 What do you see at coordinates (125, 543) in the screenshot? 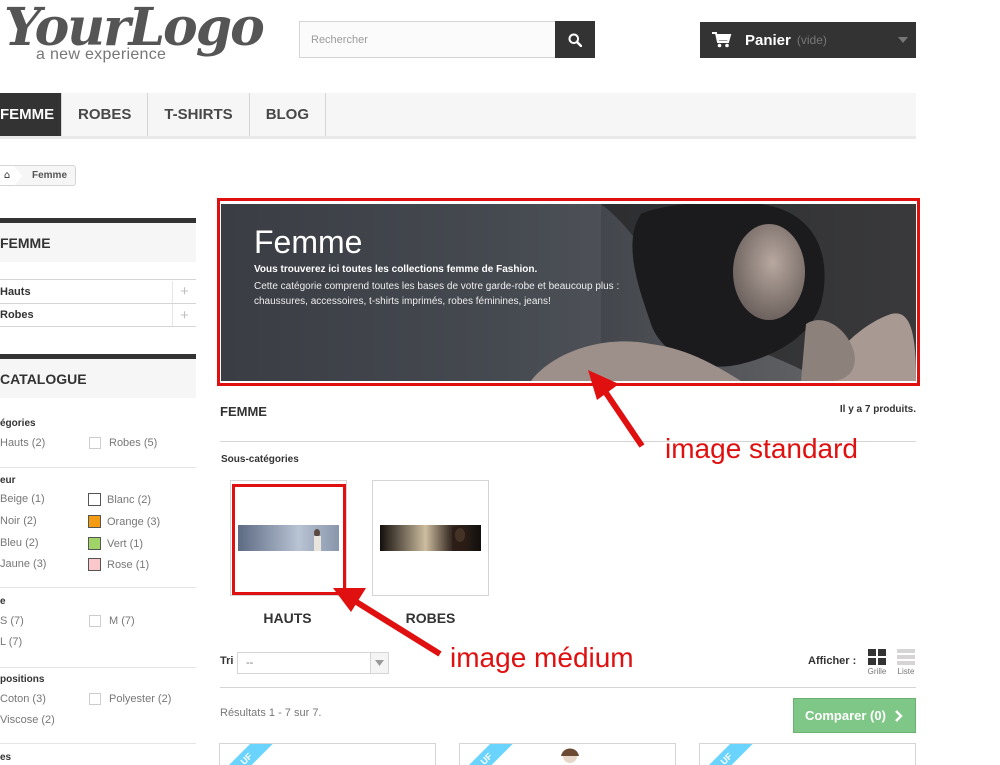
I see `filter-label: Vert (1)` at bounding box center [125, 543].